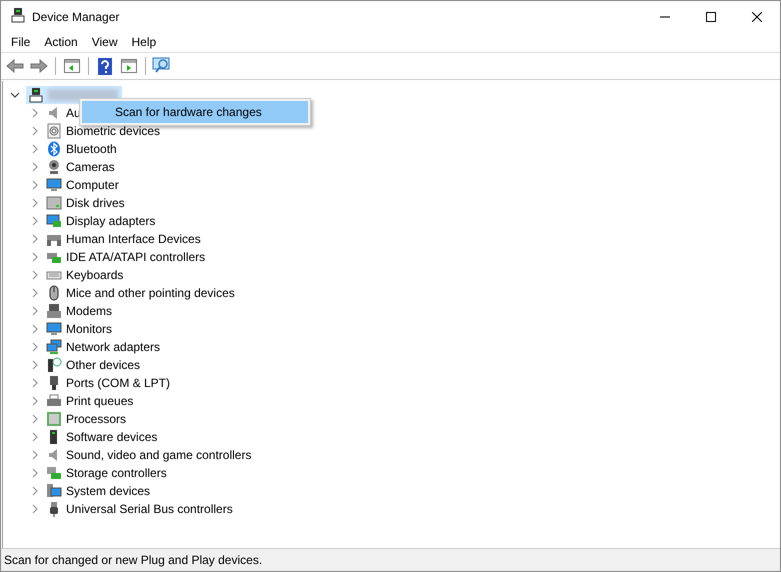 This screenshot has height=572, width=781. I want to click on webcam-icon, so click(54, 167).